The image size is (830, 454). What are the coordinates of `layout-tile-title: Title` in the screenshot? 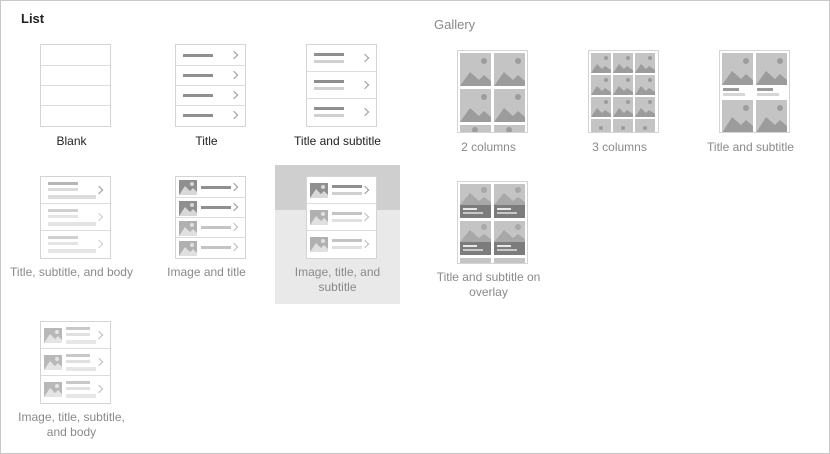 It's located at (206, 99).